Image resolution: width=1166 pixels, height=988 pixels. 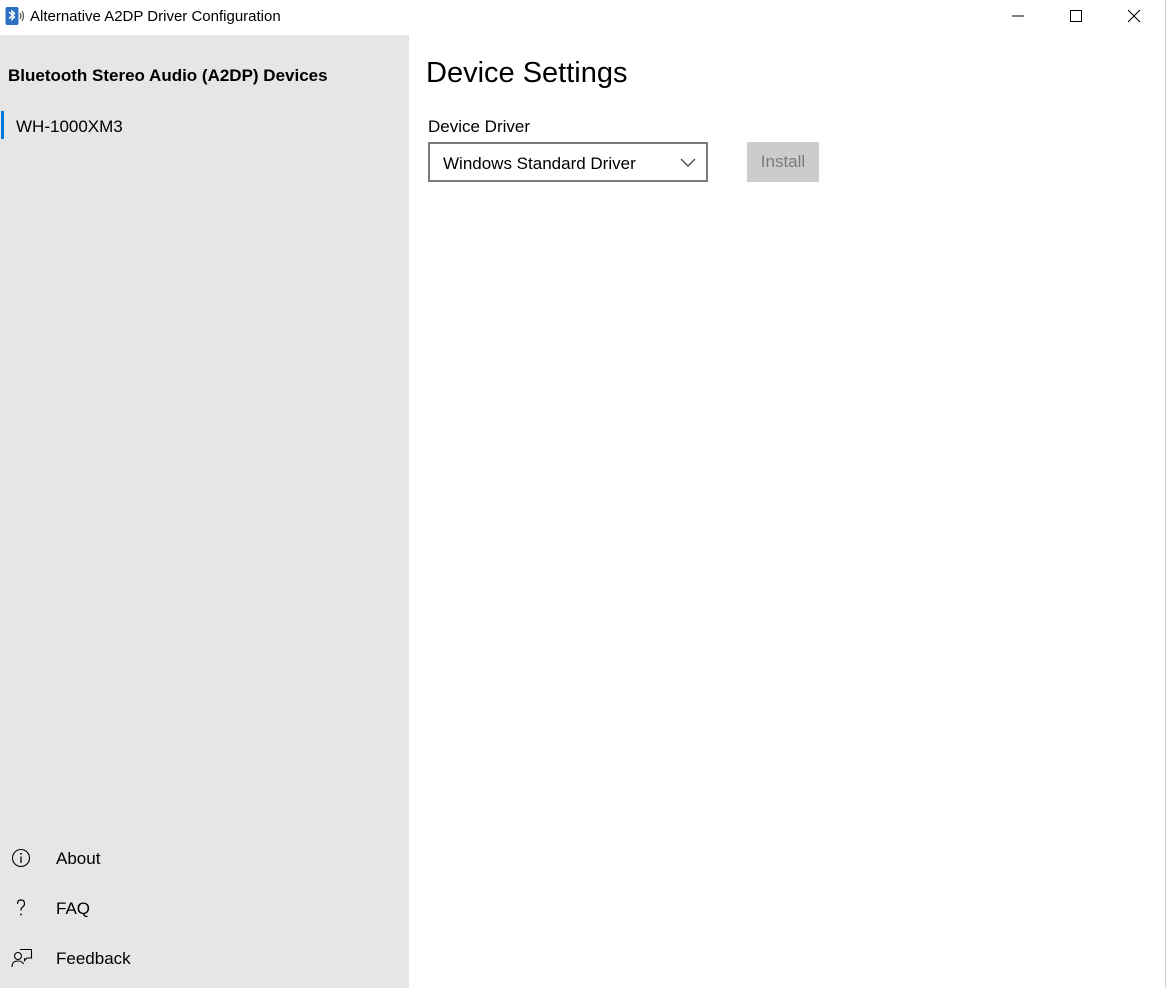 What do you see at coordinates (15, 16) in the screenshot?
I see `bluetooth-audio-icon` at bounding box center [15, 16].